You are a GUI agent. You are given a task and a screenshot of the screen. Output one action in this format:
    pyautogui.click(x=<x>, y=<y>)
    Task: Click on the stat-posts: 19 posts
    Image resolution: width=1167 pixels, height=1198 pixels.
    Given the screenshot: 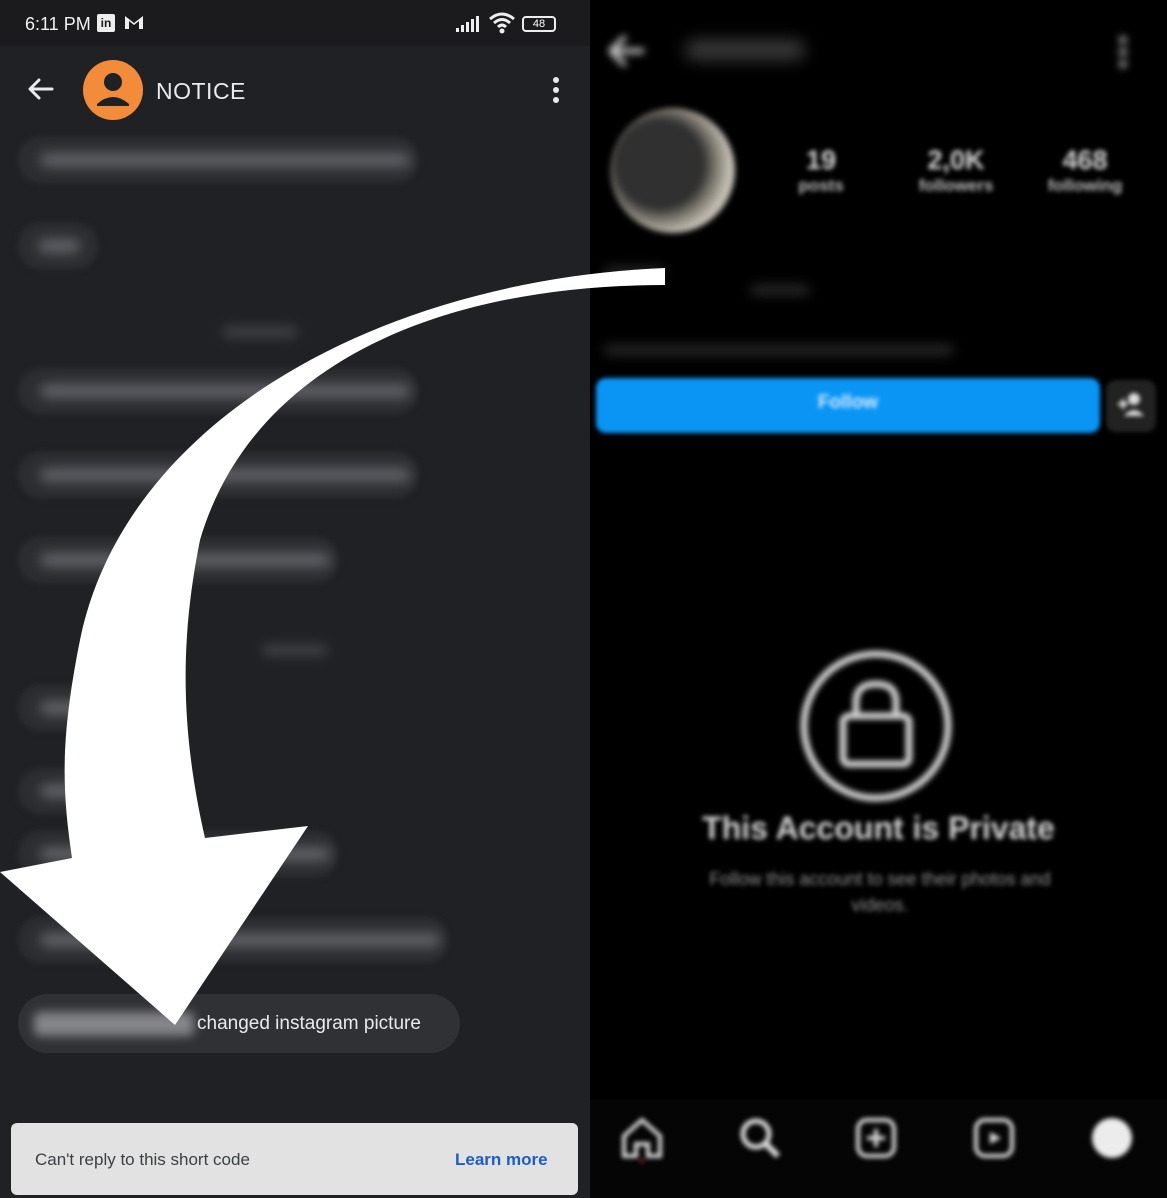 What is the action you would take?
    pyautogui.click(x=821, y=170)
    